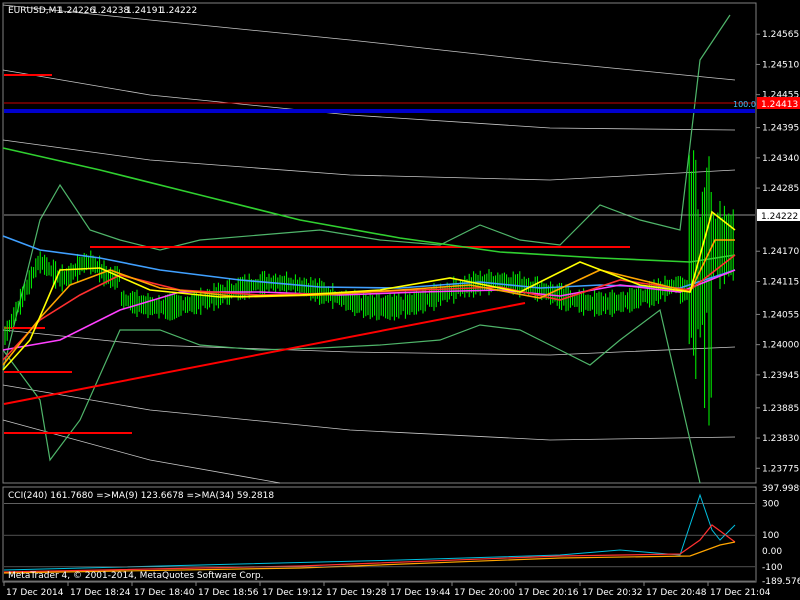 This screenshot has height=600, width=800. I want to click on time-tick-label: 17 Dec 19:12, so click(292, 593).